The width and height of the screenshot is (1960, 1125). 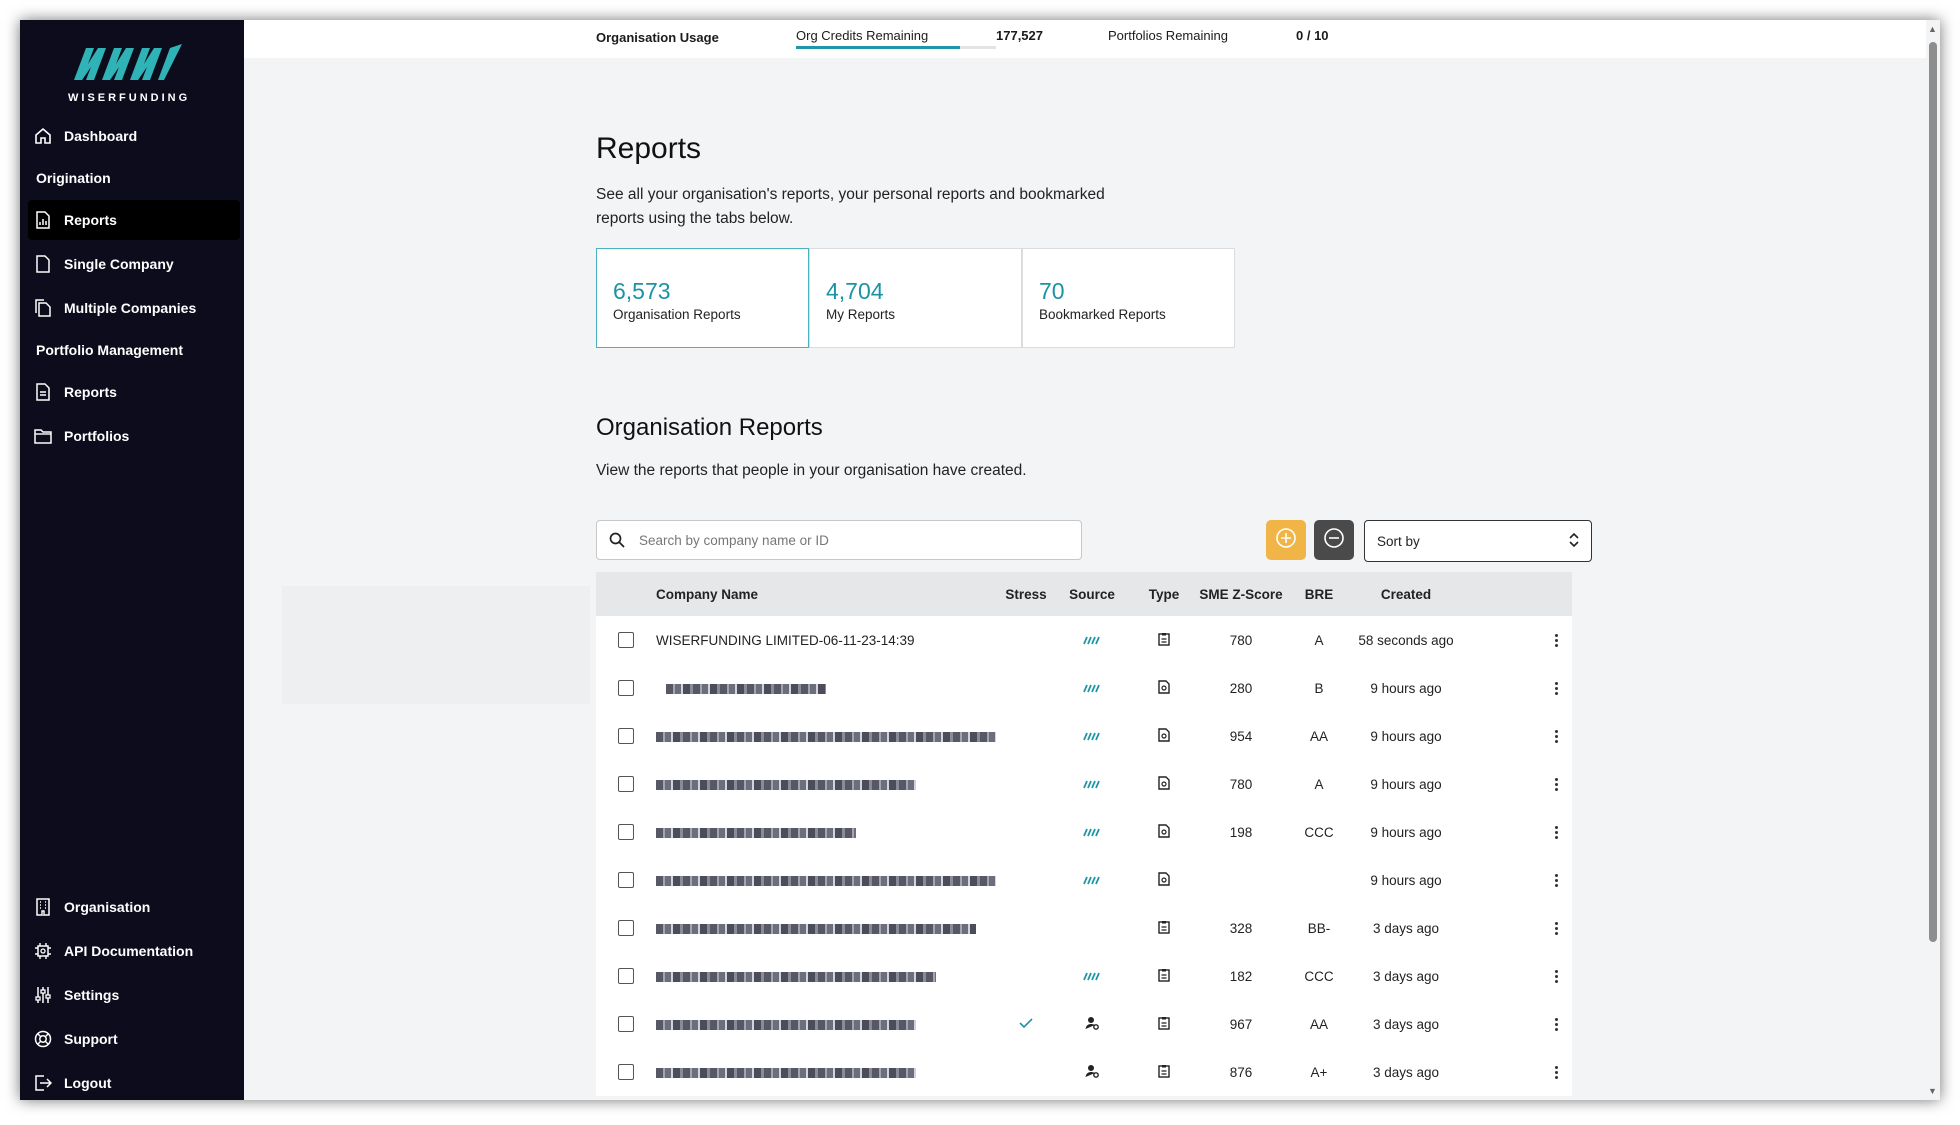 I want to click on table-row: 328 BB- 3 days ago, so click(x=1084, y=928).